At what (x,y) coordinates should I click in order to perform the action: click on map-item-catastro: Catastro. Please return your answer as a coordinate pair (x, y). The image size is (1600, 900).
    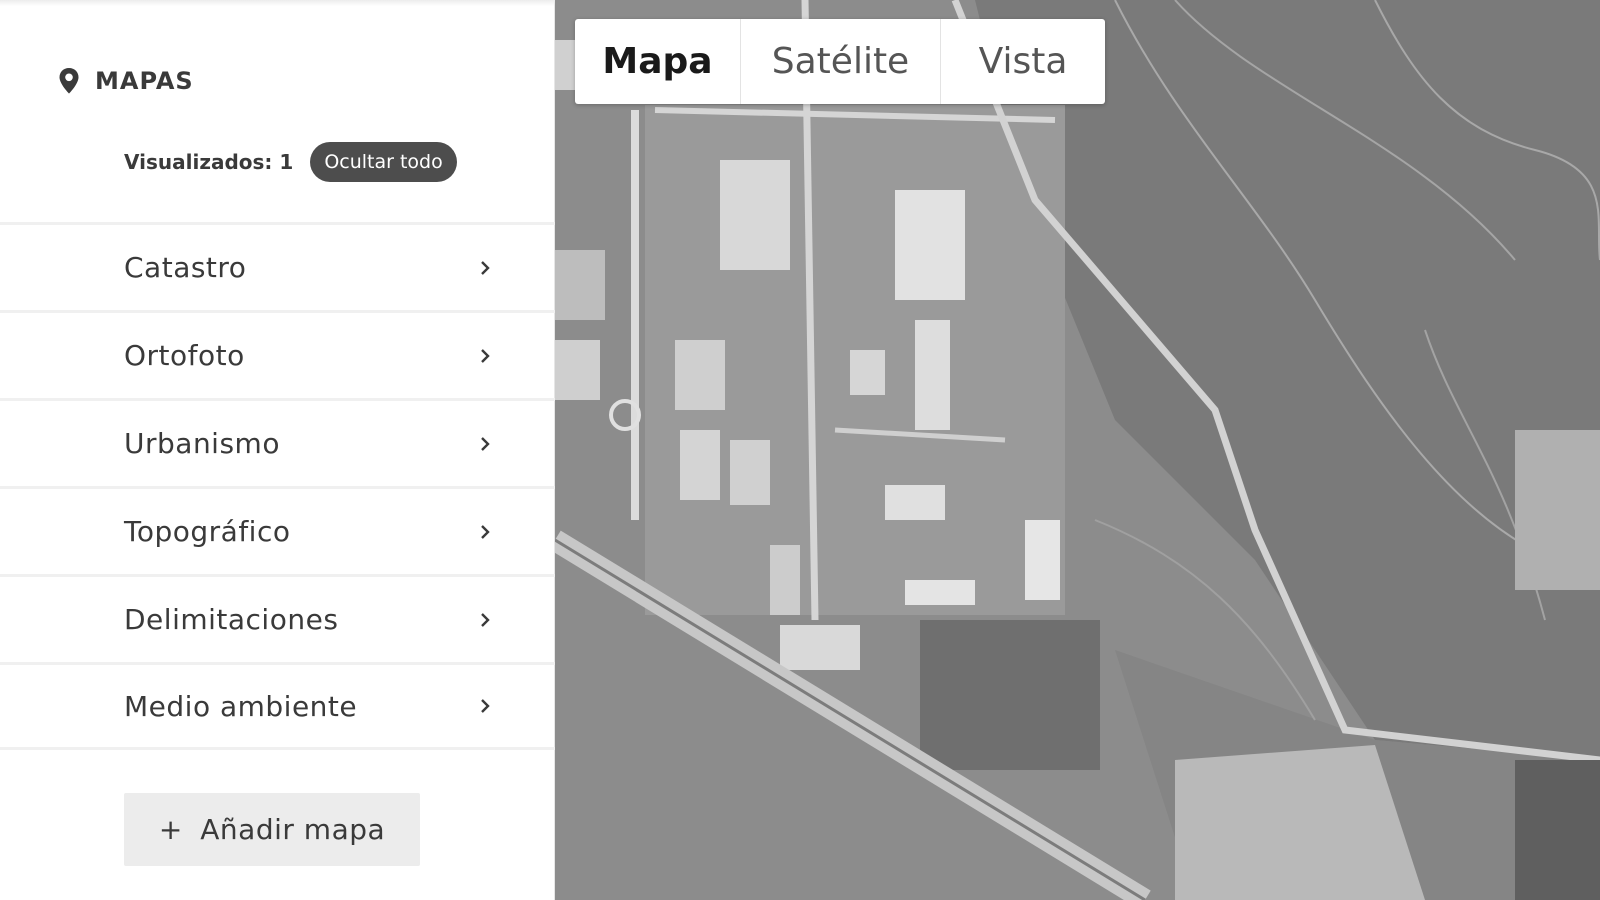
    Looking at the image, I should click on (277, 266).